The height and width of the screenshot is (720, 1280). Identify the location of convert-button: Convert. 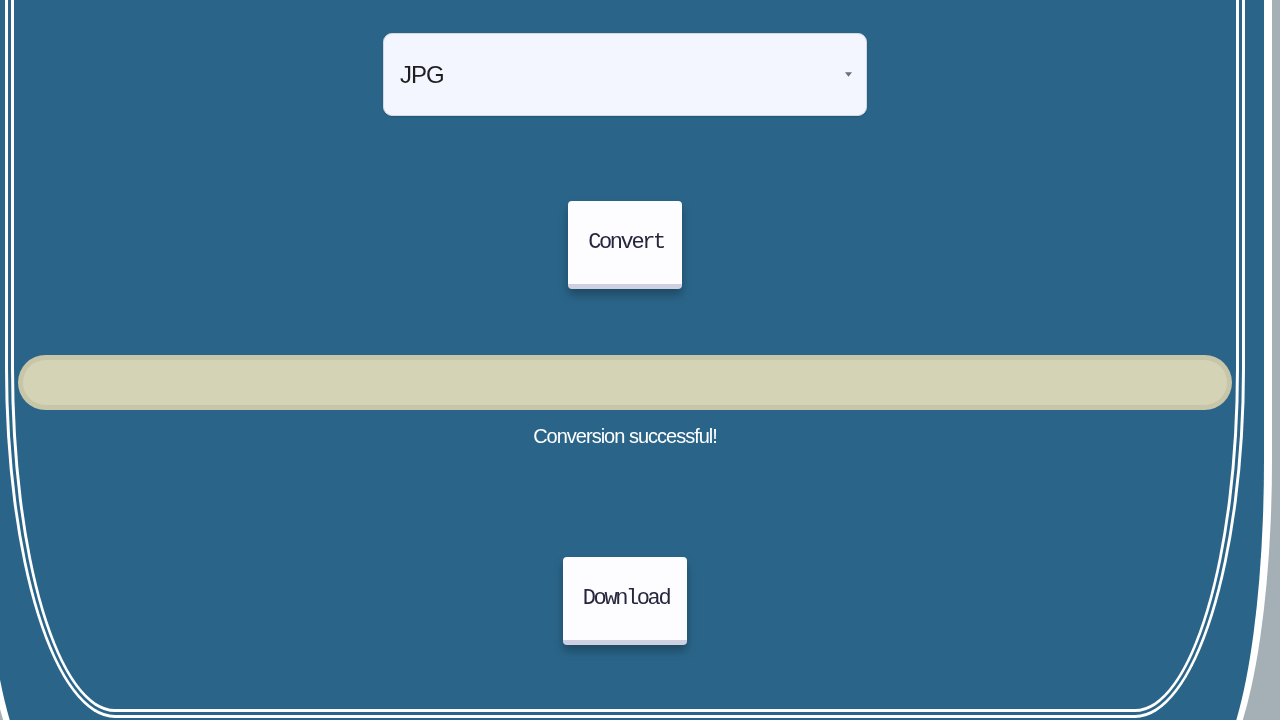
(625, 245).